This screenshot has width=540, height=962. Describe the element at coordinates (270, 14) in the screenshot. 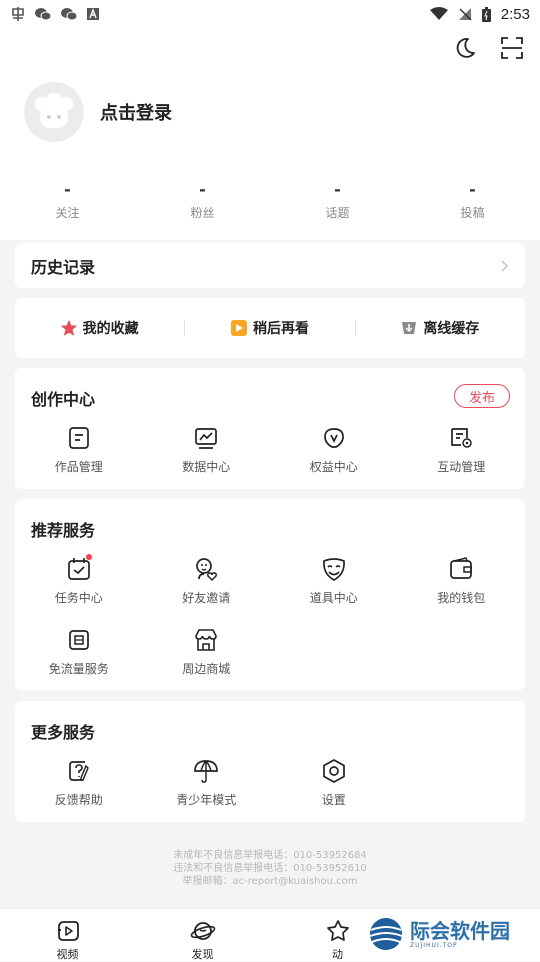

I see `status-bar: 2:53` at that location.